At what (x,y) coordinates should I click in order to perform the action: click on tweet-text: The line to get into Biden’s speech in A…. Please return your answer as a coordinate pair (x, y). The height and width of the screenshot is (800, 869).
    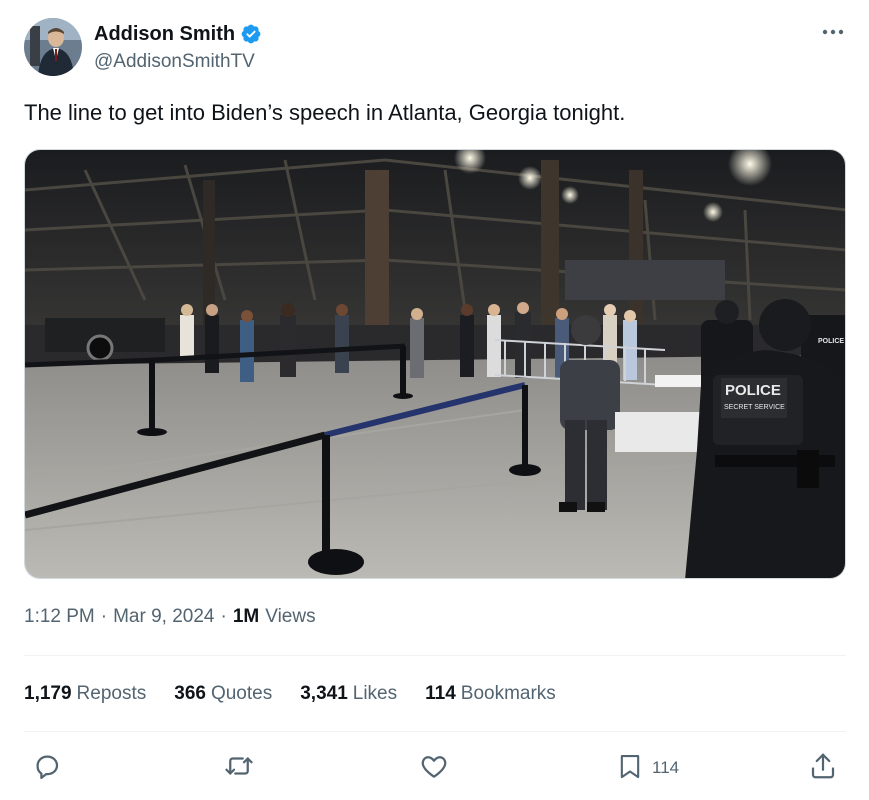
    Looking at the image, I should click on (325, 112).